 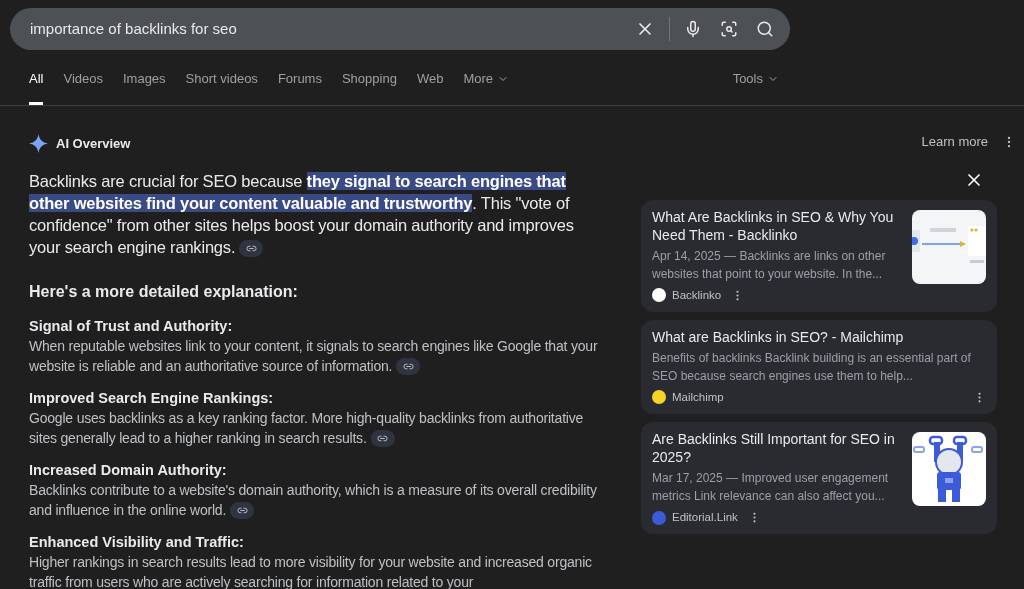 I want to click on source-card: What are Backlinks in SEO? - Mailchimp Benefits of backlinks Backlink building is an essential part of SEO because search engines use them to help... Mailchimp, so click(x=819, y=366).